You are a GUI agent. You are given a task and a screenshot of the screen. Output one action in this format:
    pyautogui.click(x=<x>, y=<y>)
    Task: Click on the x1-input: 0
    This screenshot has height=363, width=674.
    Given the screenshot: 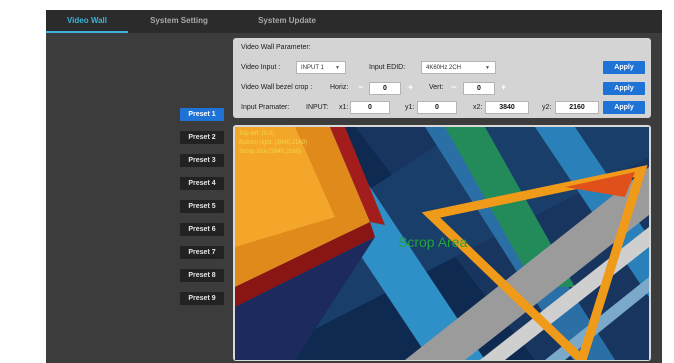 What is the action you would take?
    pyautogui.click(x=370, y=107)
    